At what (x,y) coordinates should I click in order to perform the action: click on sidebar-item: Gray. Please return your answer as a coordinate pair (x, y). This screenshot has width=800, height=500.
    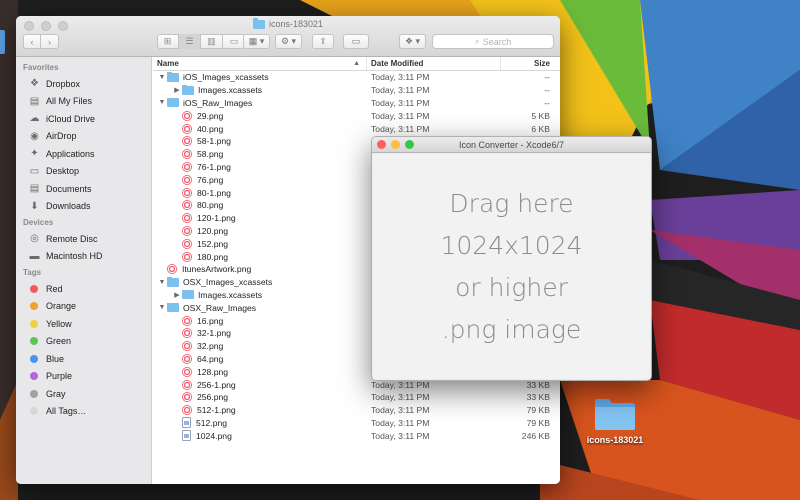
    Looking at the image, I should click on (83, 394).